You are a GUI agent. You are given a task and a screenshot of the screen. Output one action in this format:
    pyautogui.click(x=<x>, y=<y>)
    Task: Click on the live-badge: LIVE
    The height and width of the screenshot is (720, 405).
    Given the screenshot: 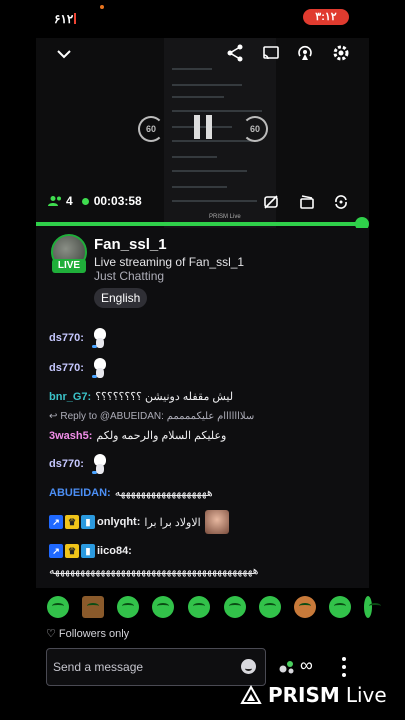 What is the action you would take?
    pyautogui.click(x=69, y=266)
    